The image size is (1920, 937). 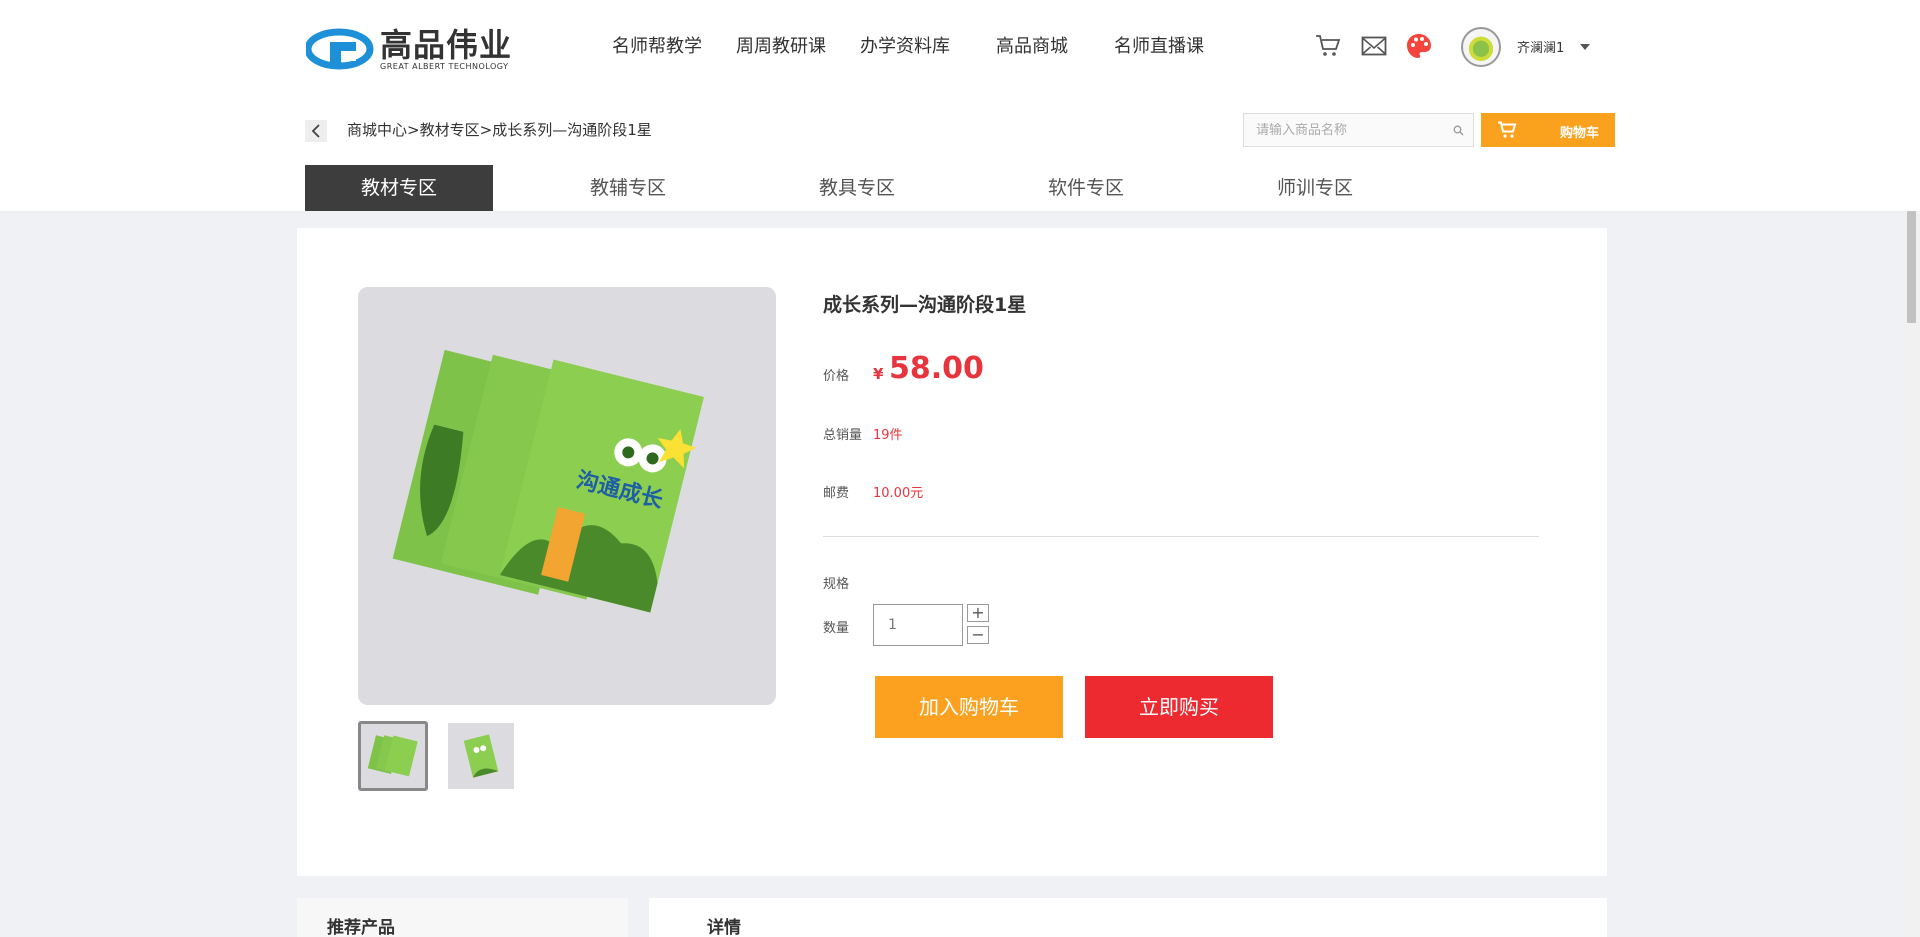 I want to click on search-icon, so click(x=1458, y=130).